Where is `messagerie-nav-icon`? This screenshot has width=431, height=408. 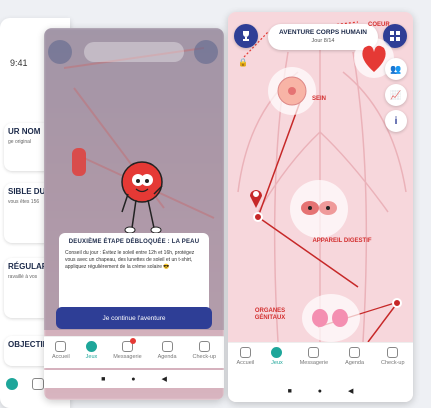
messagerie-nav-icon is located at coordinates (38, 384).